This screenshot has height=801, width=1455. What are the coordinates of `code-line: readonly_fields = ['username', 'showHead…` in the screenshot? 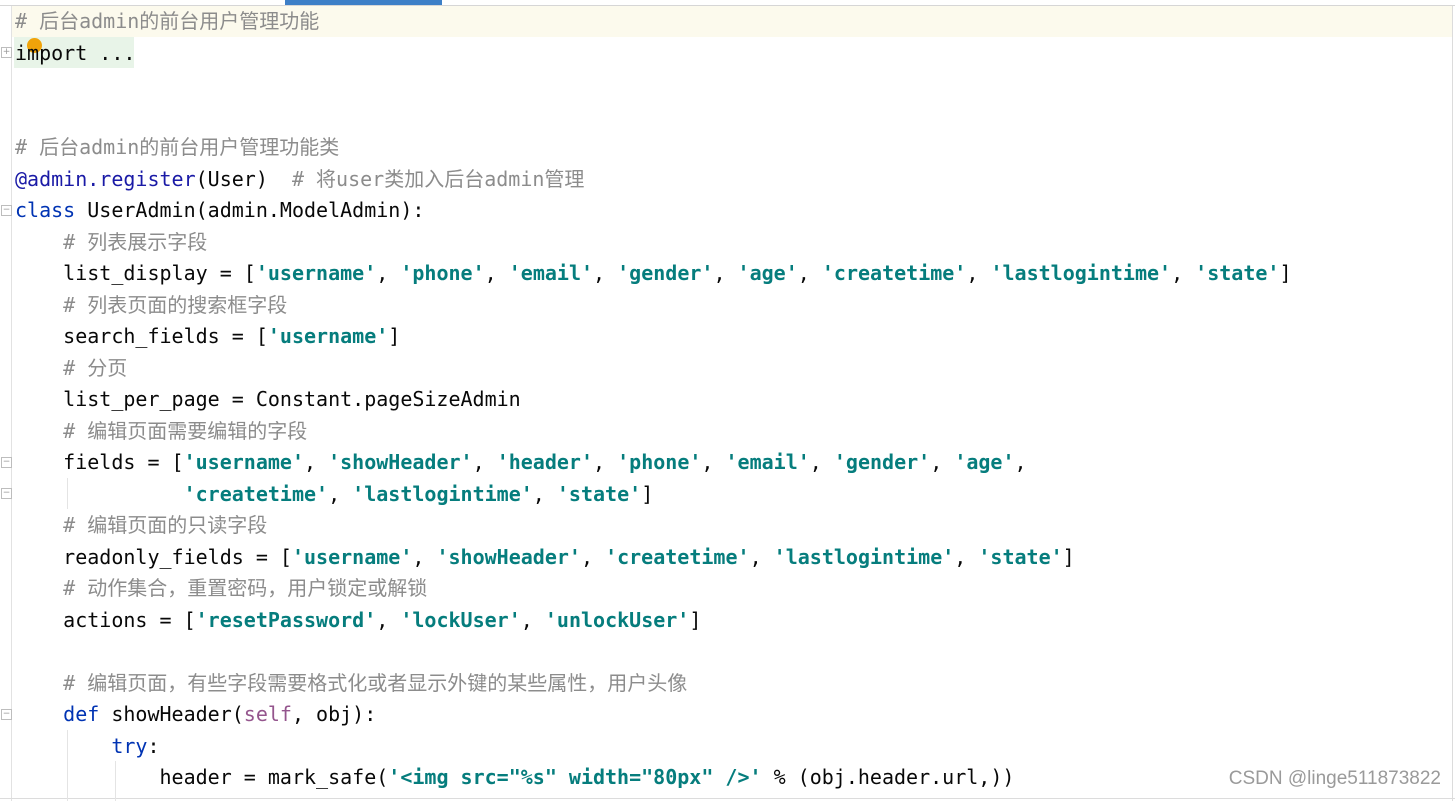 It's located at (653, 558).